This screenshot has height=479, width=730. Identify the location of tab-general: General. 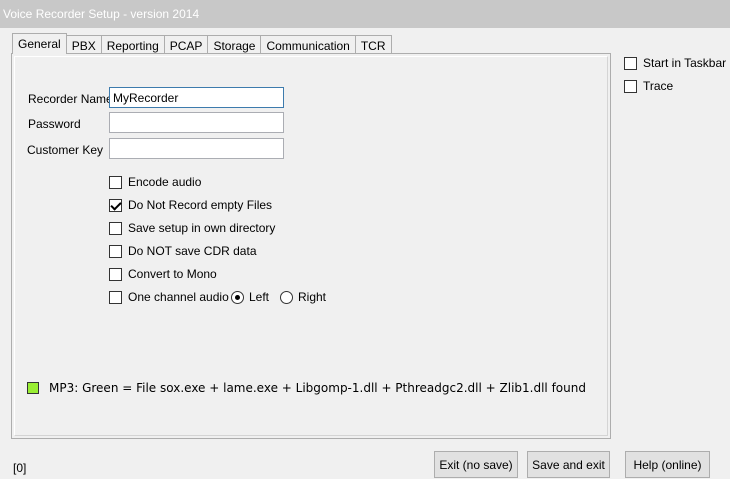
(39, 43).